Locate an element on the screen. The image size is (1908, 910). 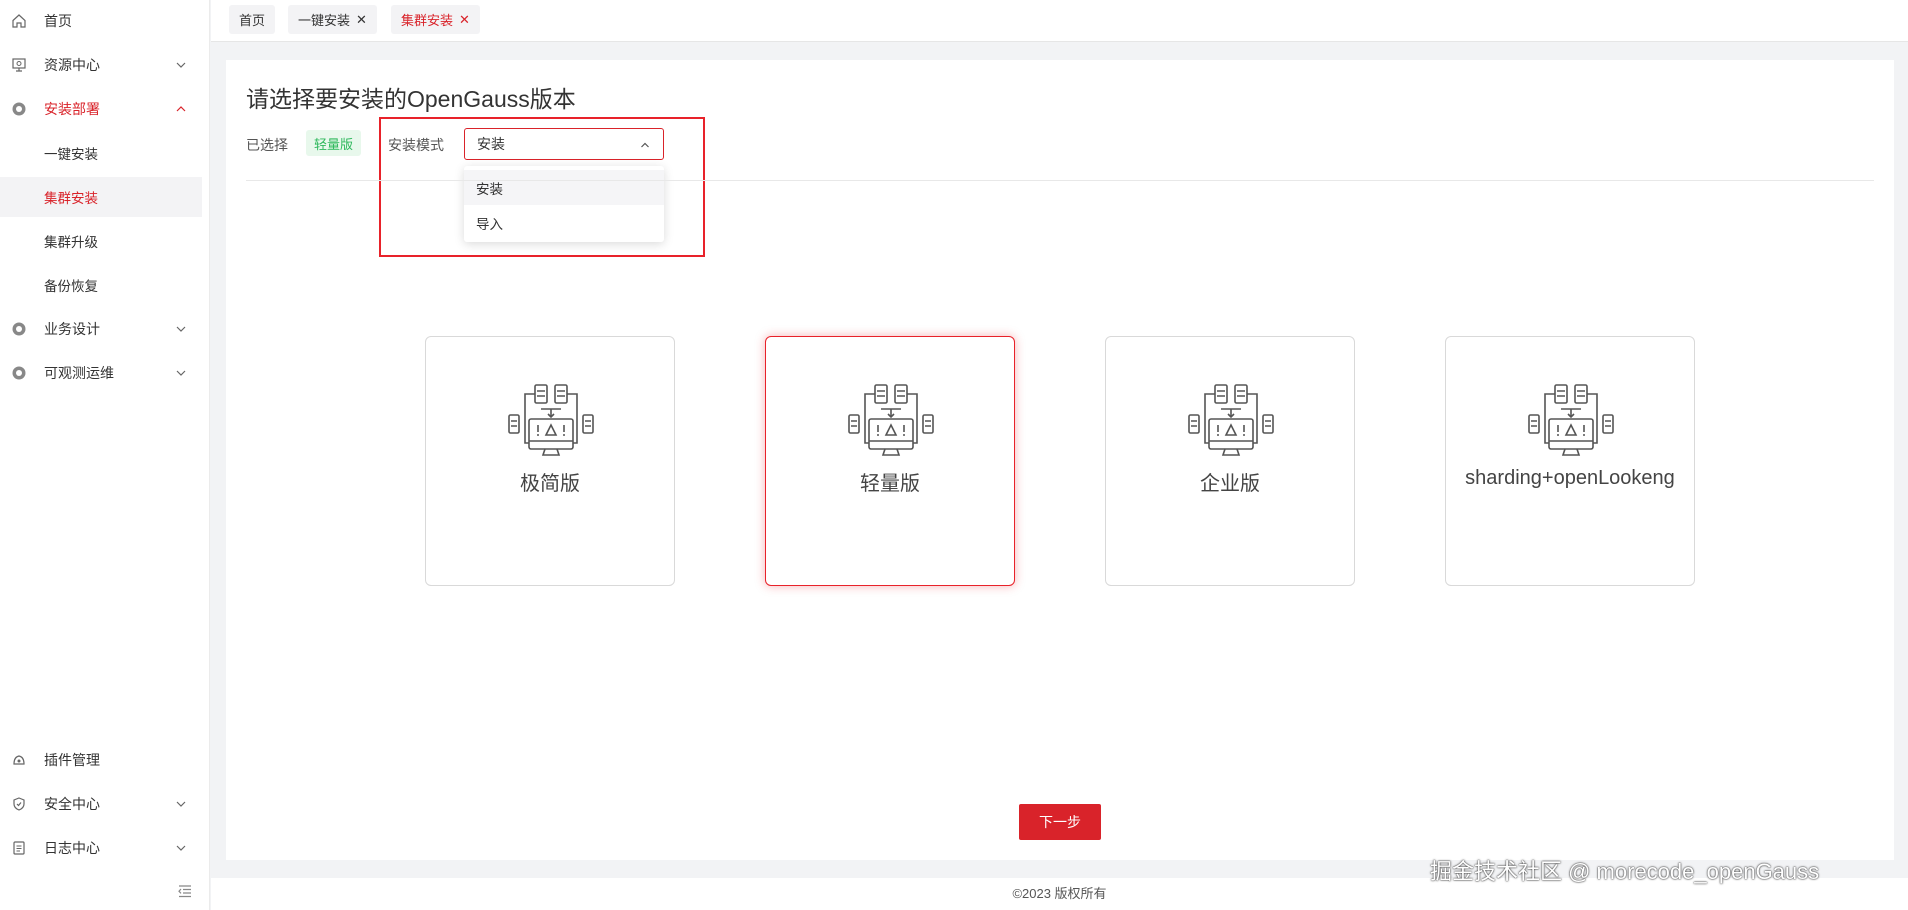
version-label: 企业版 is located at coordinates (1230, 484).